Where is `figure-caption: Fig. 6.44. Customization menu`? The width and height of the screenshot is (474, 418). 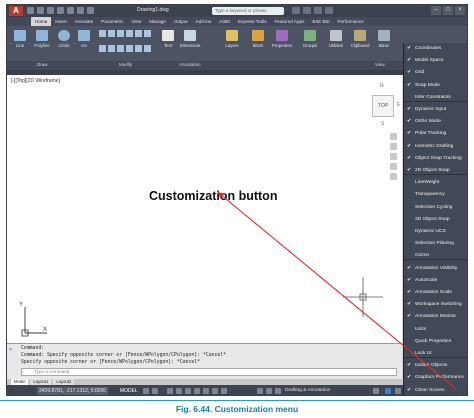
figure-caption: Fig. 6.44. Customization menu is located at coordinates (237, 409).